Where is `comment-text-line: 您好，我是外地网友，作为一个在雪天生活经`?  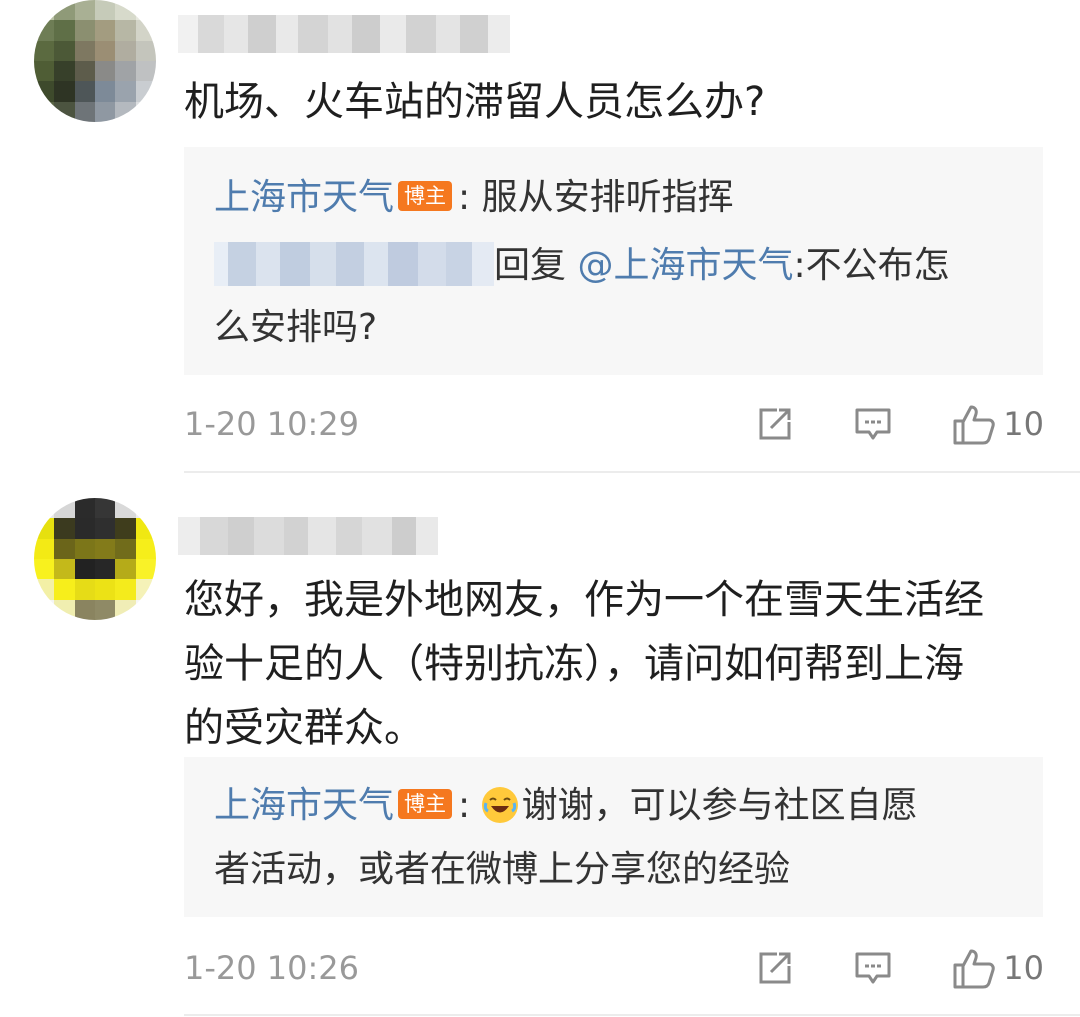 comment-text-line: 您好，我是外地网友，作为一个在雪天生活经 is located at coordinates (584, 600).